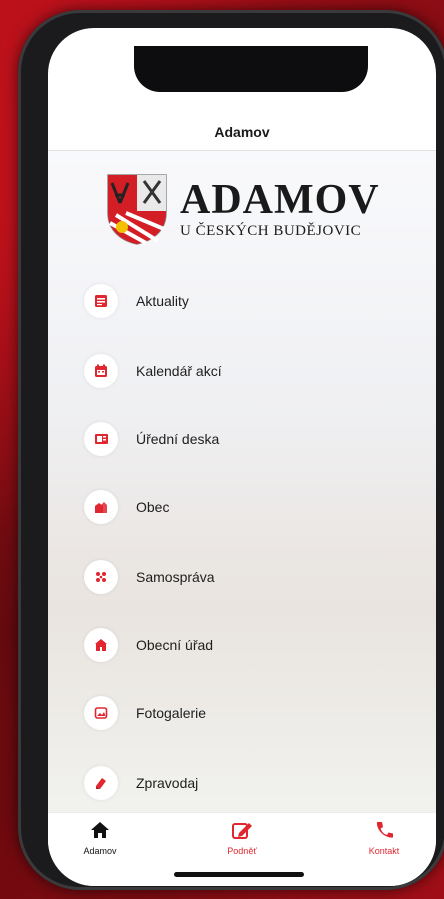  What do you see at coordinates (234, 507) in the screenshot?
I see `menu-item-obec: Obec` at bounding box center [234, 507].